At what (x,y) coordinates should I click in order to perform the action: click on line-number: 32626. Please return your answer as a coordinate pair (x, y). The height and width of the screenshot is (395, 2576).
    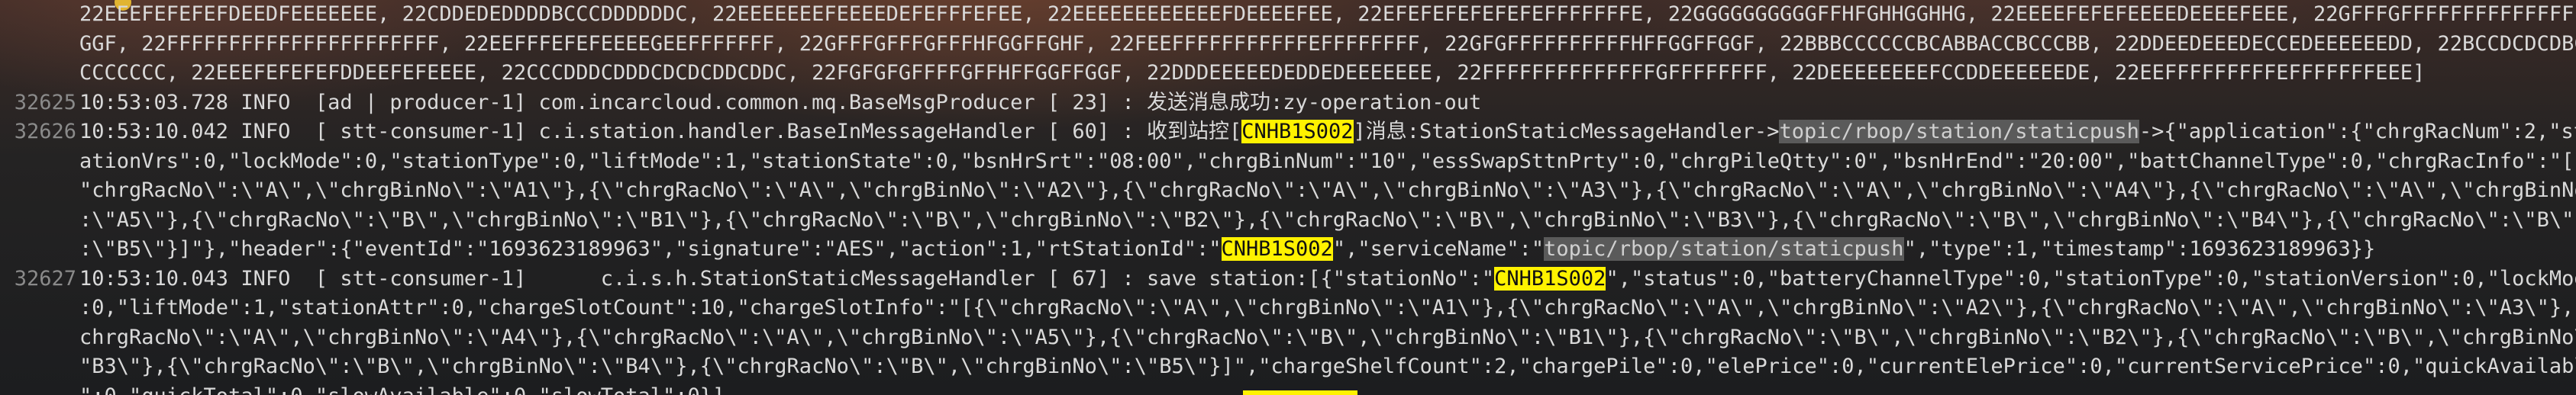
    Looking at the image, I should click on (45, 132).